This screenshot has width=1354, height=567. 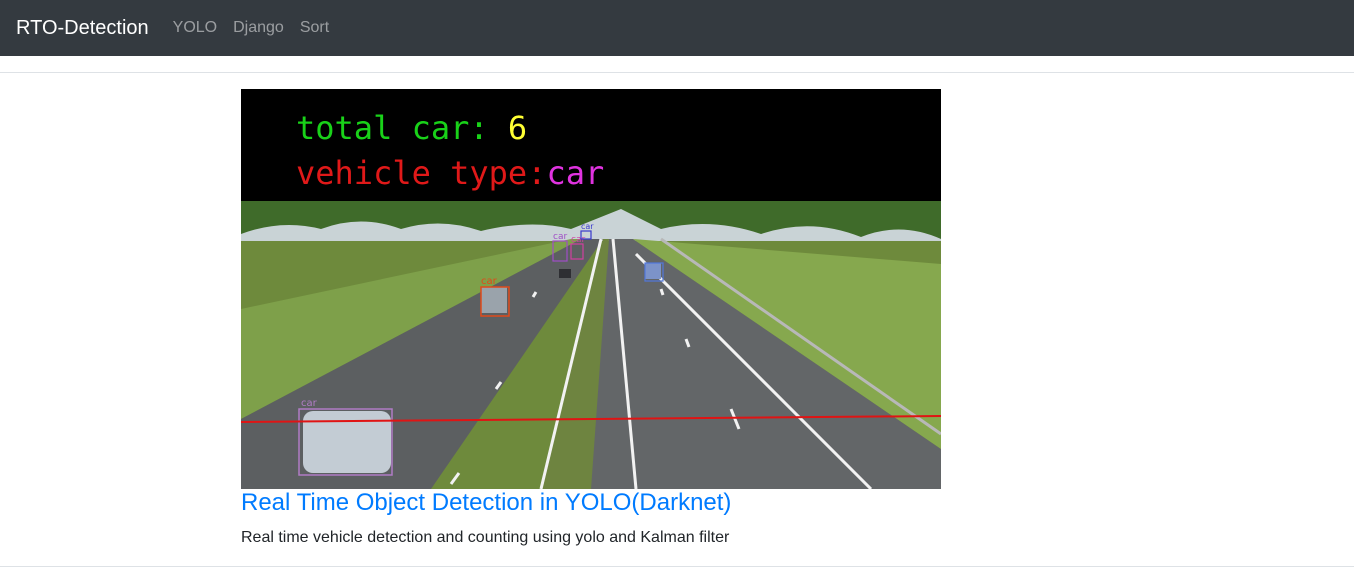 What do you see at coordinates (575, 173) in the screenshot?
I see `vehicle-type-value: car` at bounding box center [575, 173].